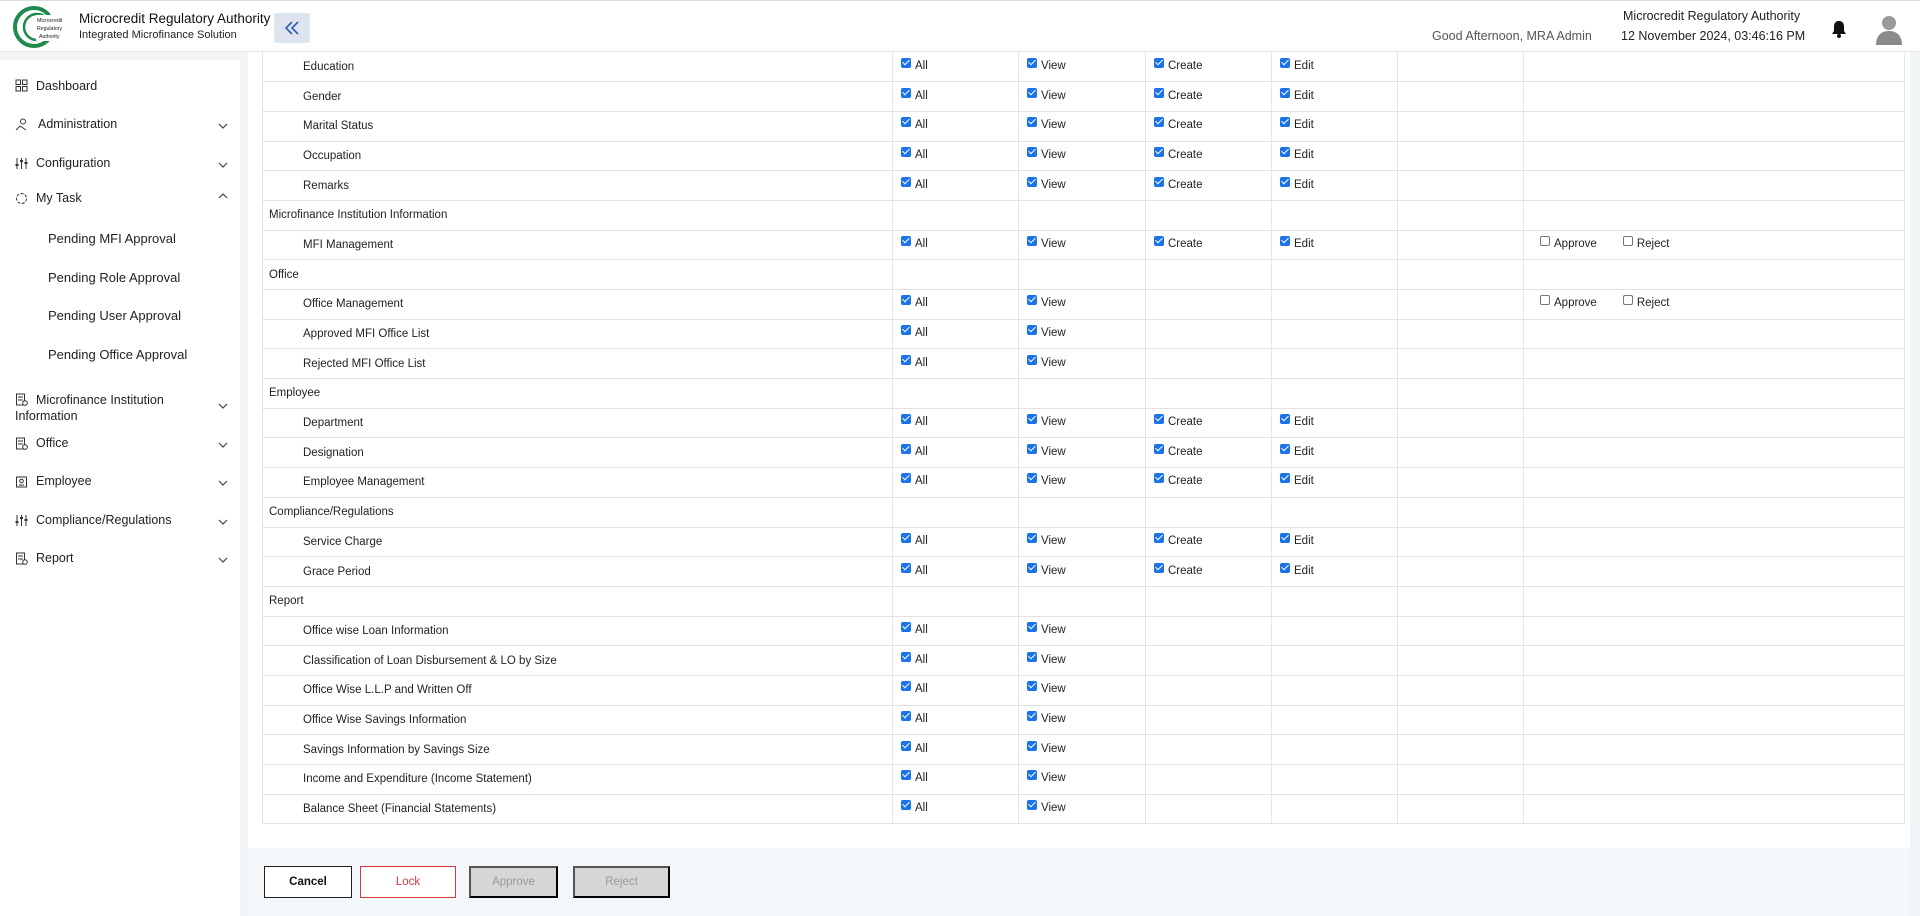 Image resolution: width=1920 pixels, height=916 pixels. What do you see at coordinates (114, 315) in the screenshot?
I see `sidebar-subitem-pending-user-approval: Pending User Approval` at bounding box center [114, 315].